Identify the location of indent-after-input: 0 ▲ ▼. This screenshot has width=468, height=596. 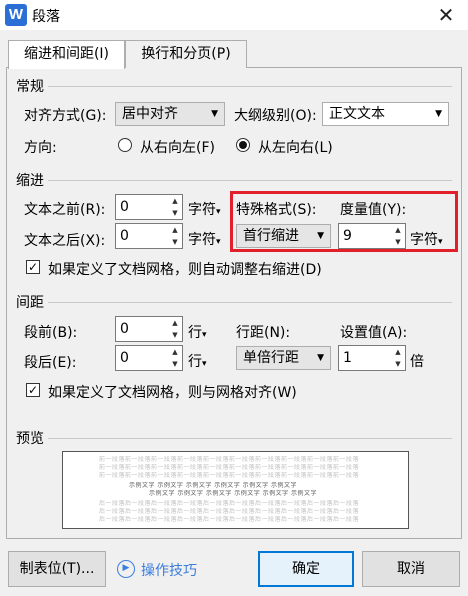
(149, 236).